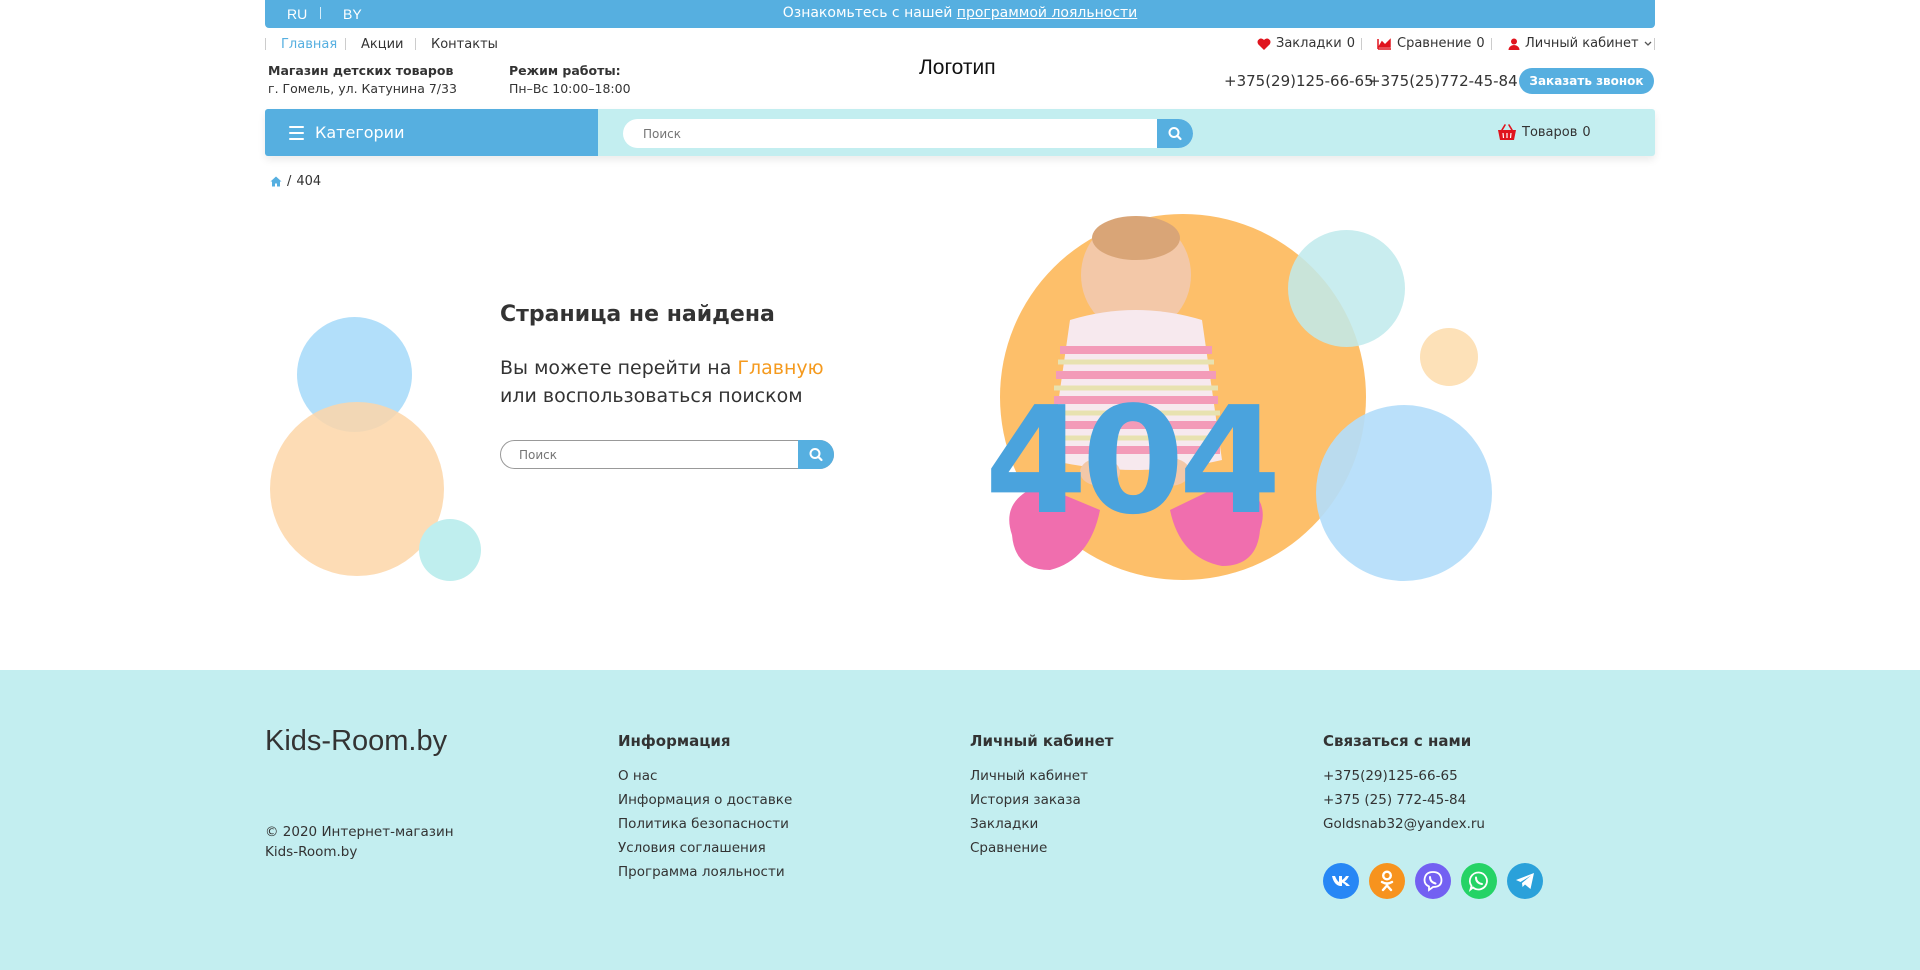 The width and height of the screenshot is (1920, 970). Describe the element at coordinates (654, 455) in the screenshot. I see `notfound-search-input` at that location.